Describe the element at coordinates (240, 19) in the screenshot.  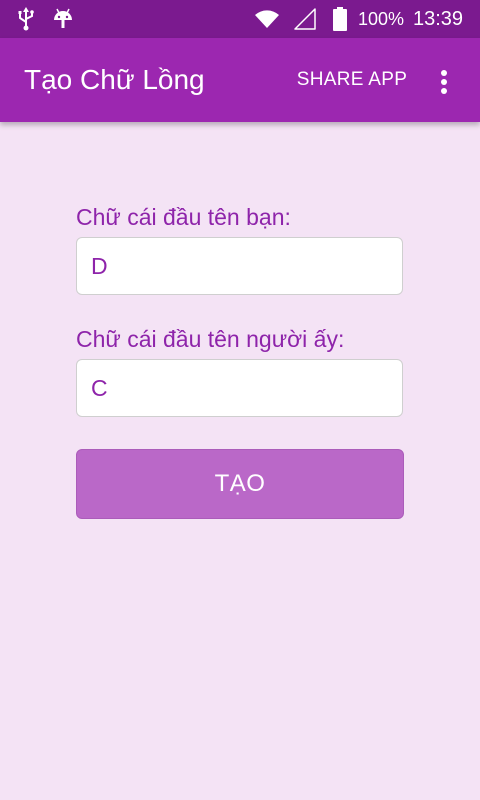
I see `status-bar: 100% 13:39` at that location.